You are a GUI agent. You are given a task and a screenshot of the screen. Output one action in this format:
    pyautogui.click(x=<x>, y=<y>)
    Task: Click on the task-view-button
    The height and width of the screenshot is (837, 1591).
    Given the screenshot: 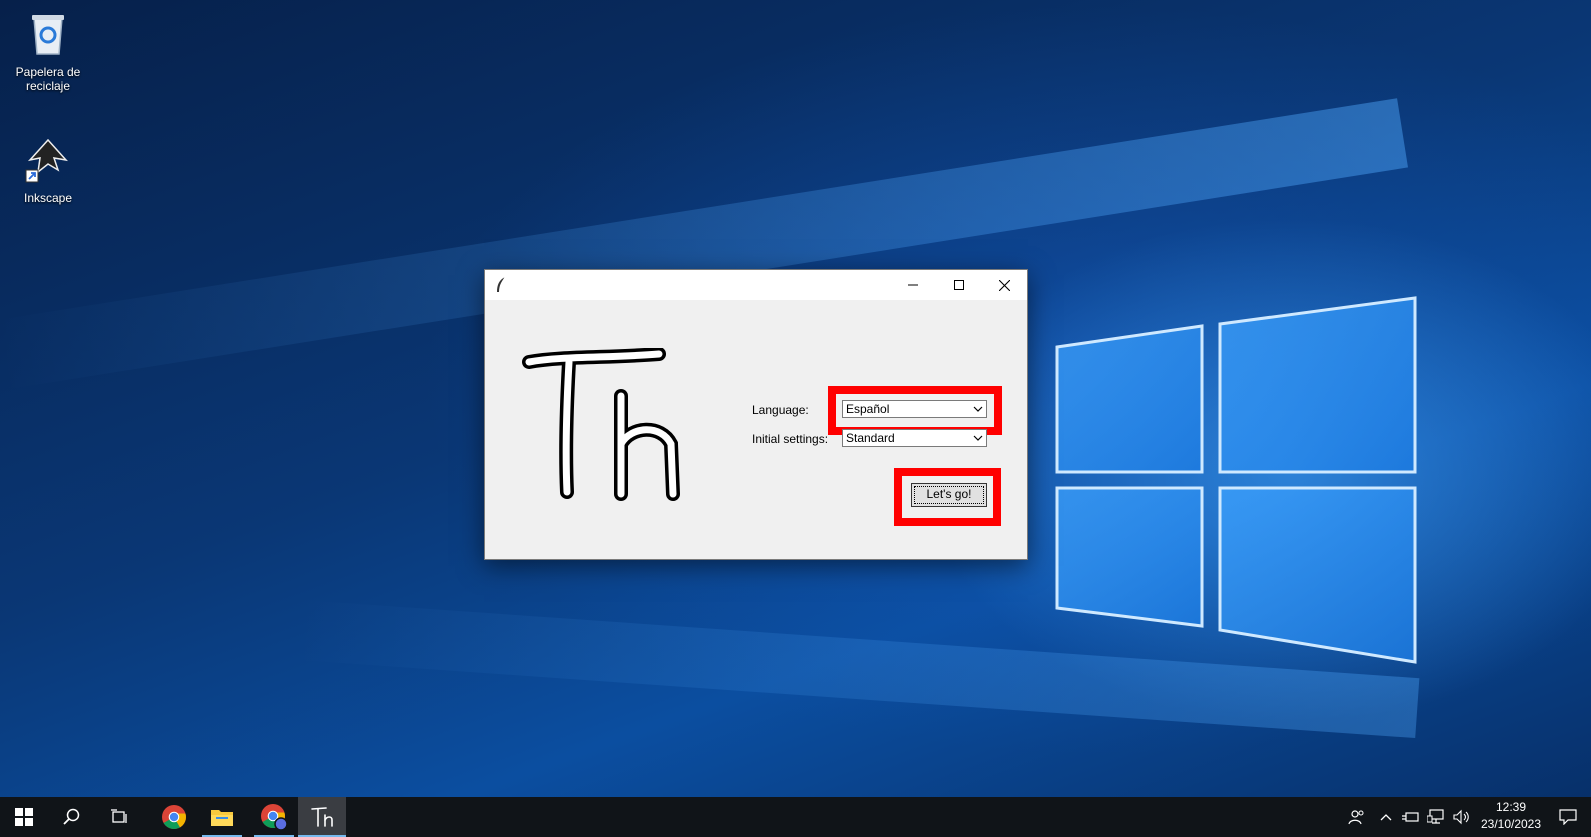 What is the action you would take?
    pyautogui.click(x=120, y=817)
    